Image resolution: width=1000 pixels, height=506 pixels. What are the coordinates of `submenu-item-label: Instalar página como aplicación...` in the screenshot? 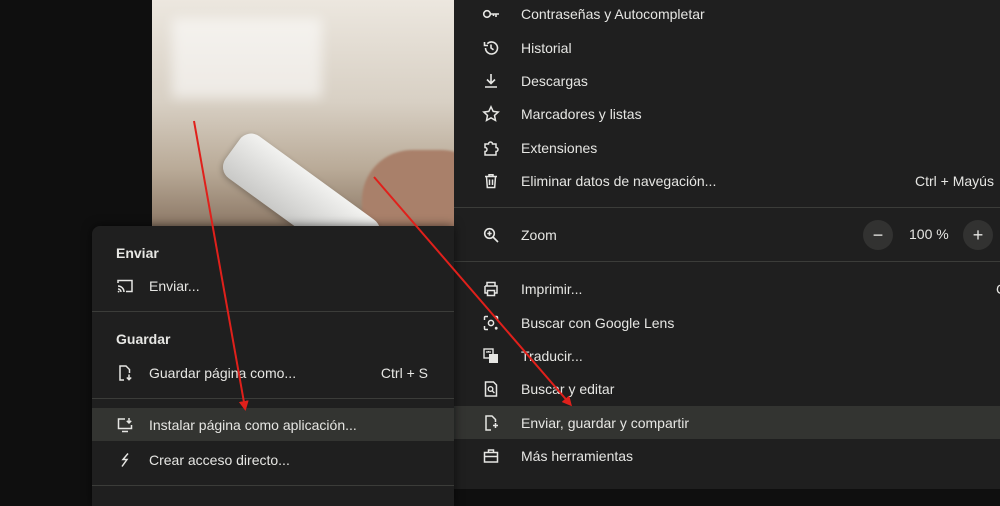 It's located at (253, 424).